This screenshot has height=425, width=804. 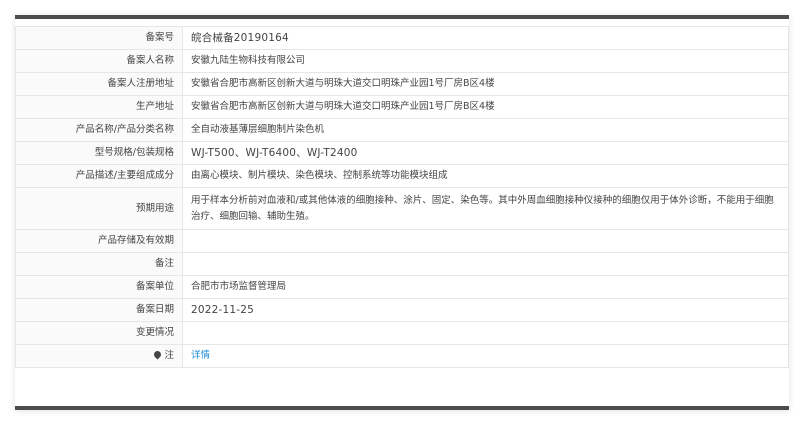 I want to click on value-filing-date: 2022-11-25, so click(x=485, y=310).